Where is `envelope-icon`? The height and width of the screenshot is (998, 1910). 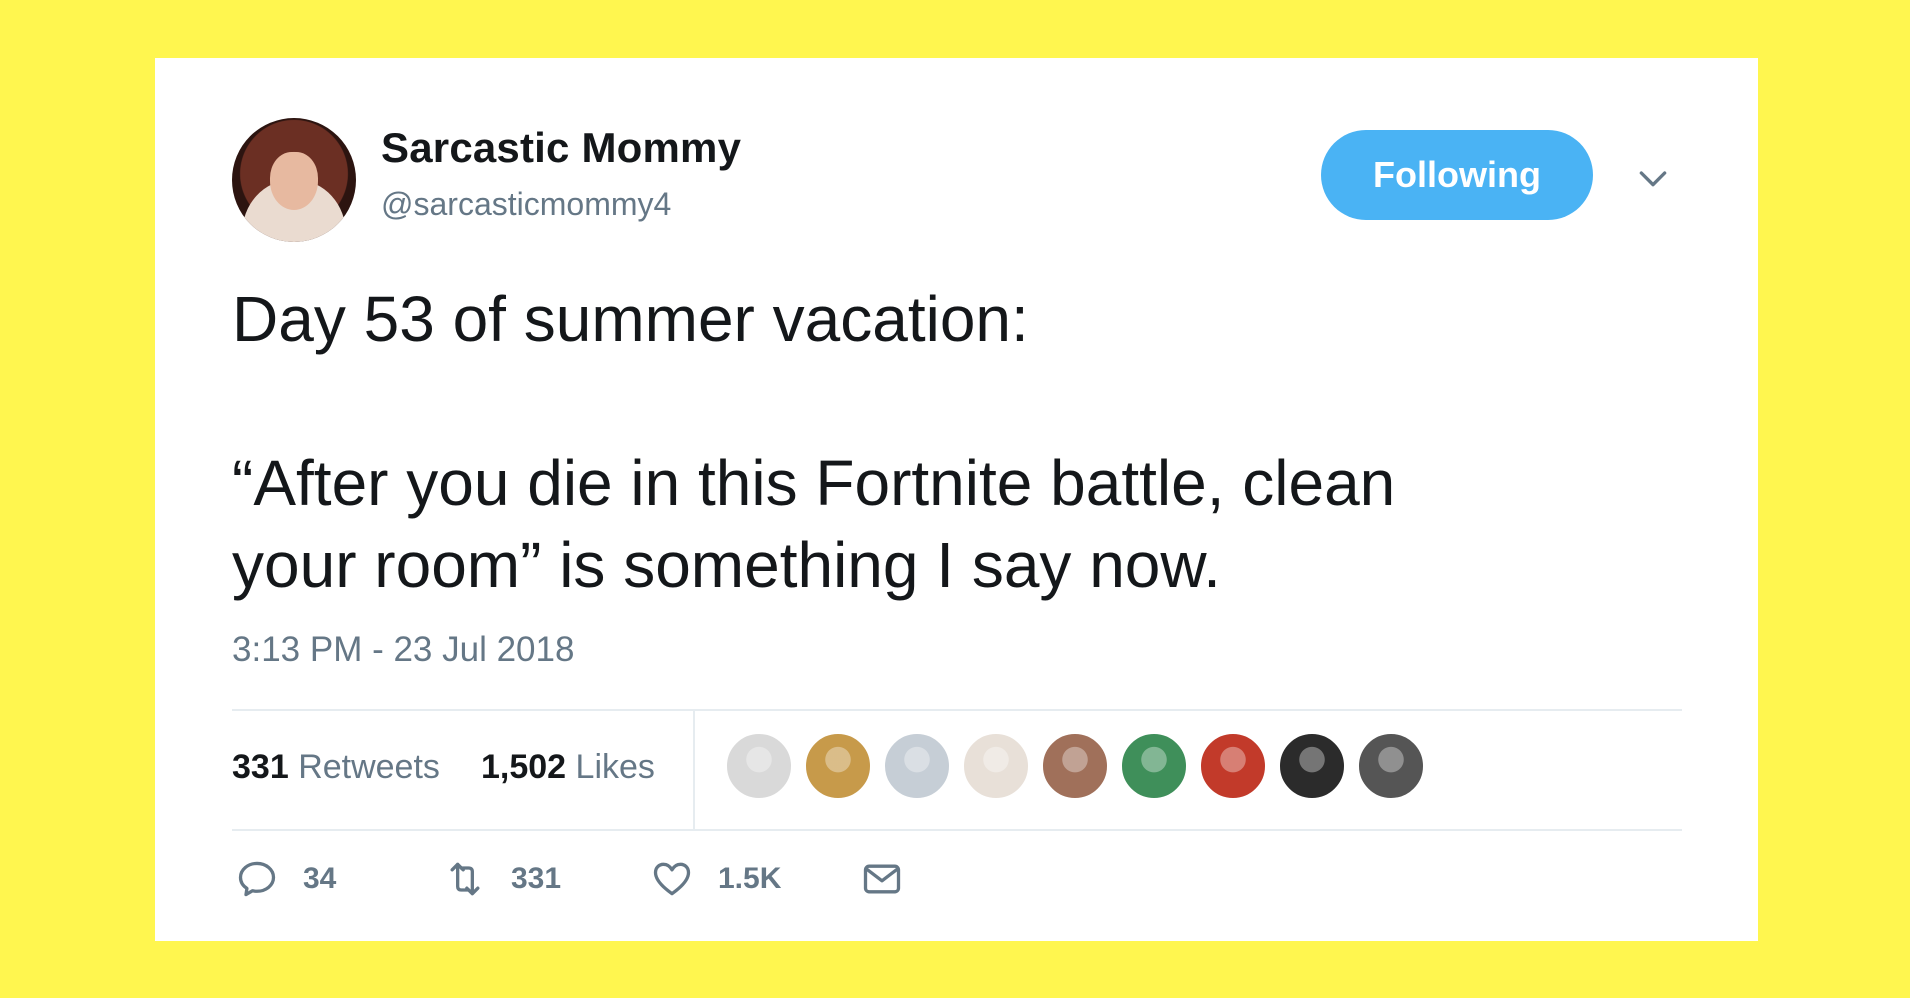
envelope-icon is located at coordinates (882, 879).